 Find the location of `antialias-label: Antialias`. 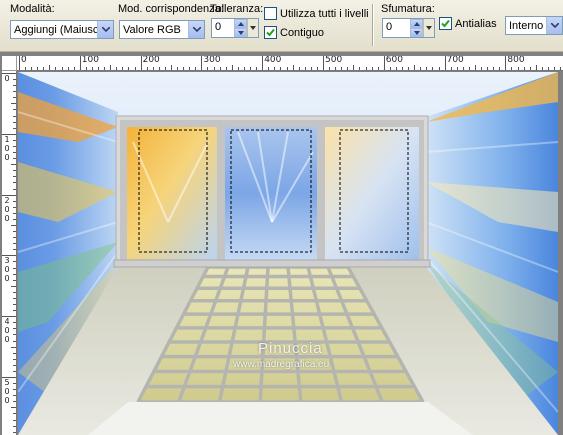

antialias-label: Antialias is located at coordinates (476, 23).